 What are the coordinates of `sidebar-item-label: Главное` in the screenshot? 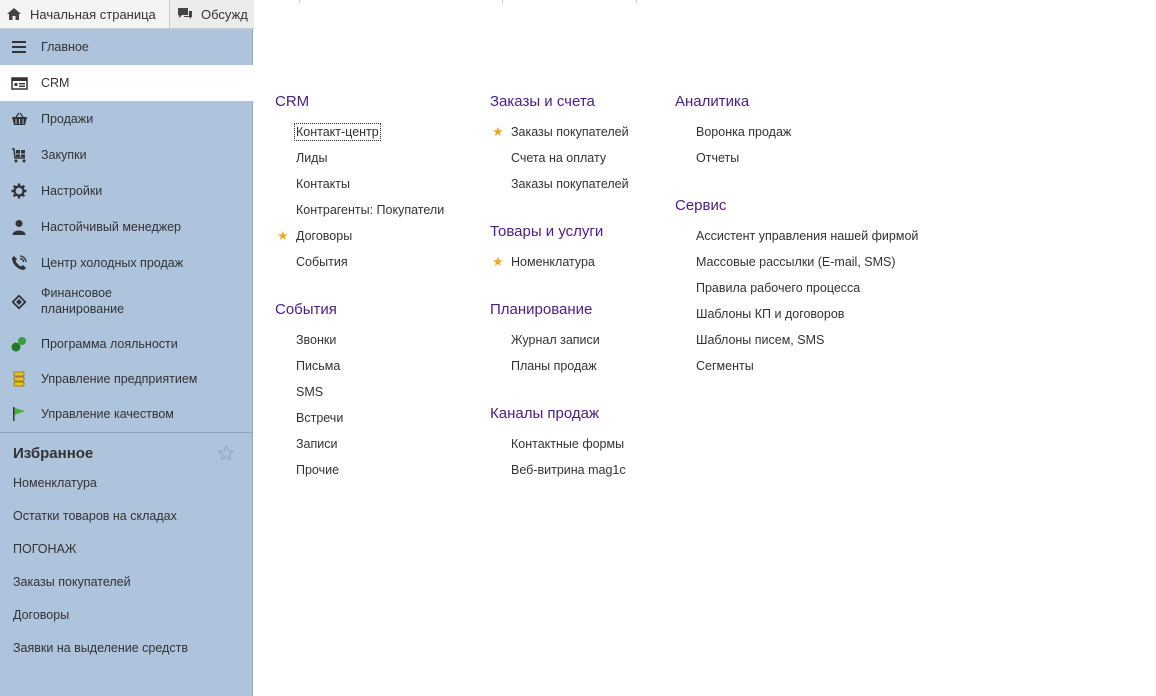 It's located at (65, 47).